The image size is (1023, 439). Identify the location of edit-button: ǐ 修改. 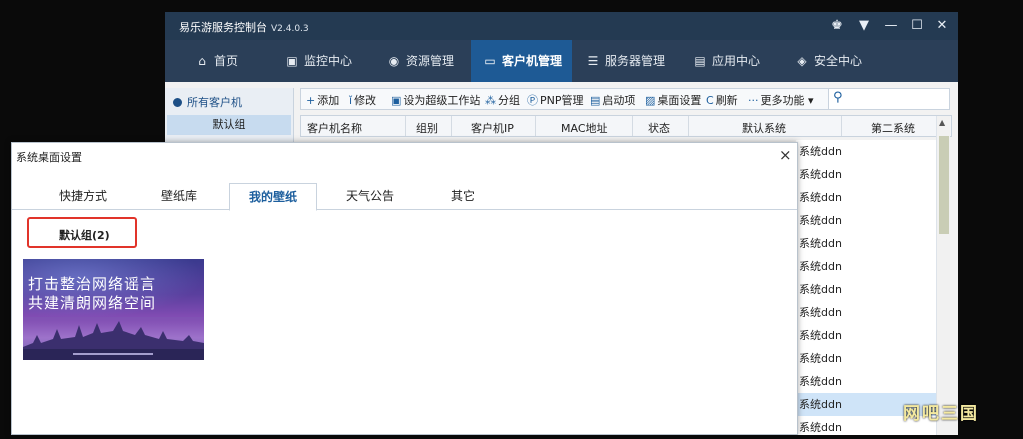
(362, 100).